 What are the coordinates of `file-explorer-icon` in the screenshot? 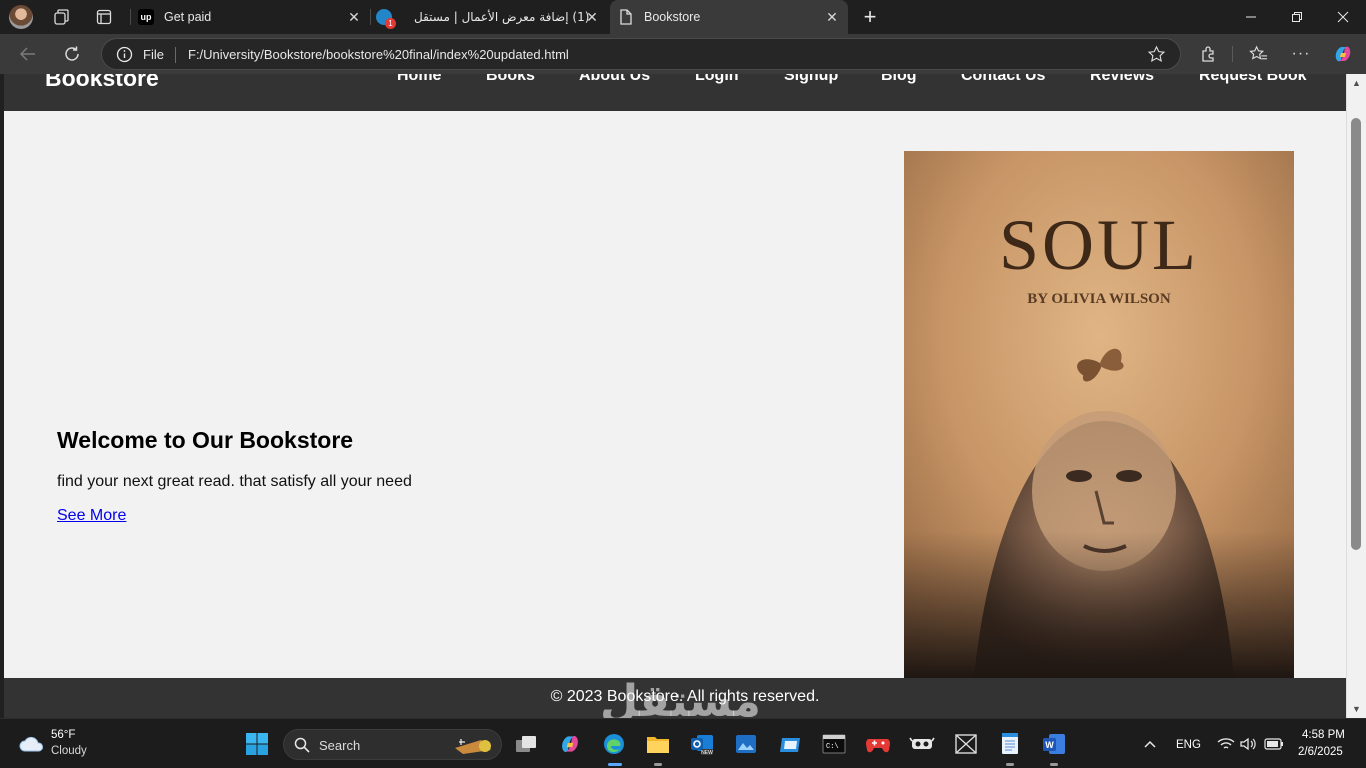 It's located at (658, 747).